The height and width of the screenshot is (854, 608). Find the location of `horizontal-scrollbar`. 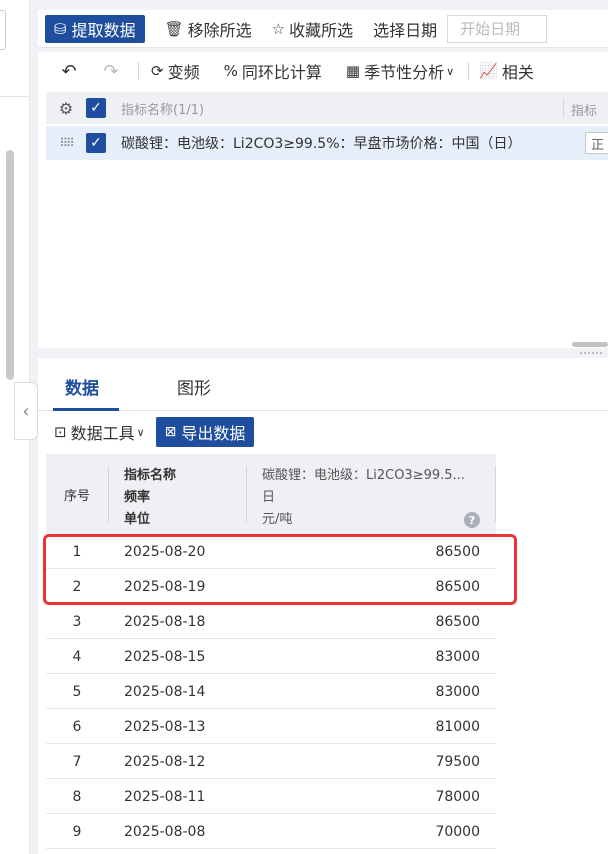

horizontal-scrollbar is located at coordinates (590, 344).